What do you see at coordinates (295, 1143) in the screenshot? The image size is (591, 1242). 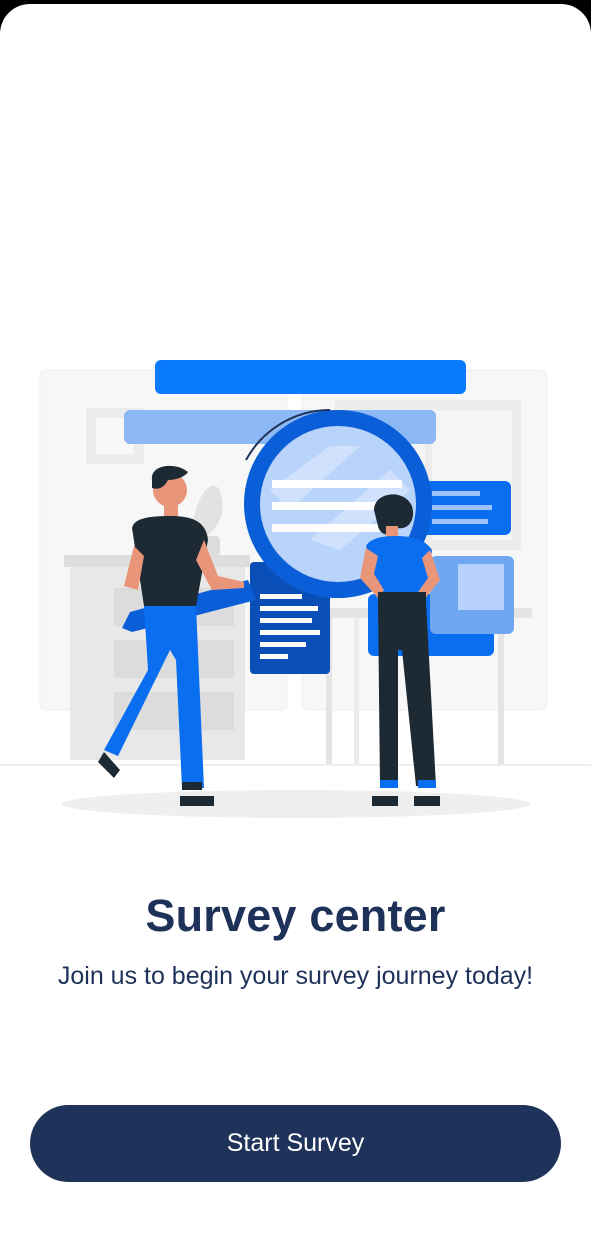 I see `start-survey-button: Start Survey` at bounding box center [295, 1143].